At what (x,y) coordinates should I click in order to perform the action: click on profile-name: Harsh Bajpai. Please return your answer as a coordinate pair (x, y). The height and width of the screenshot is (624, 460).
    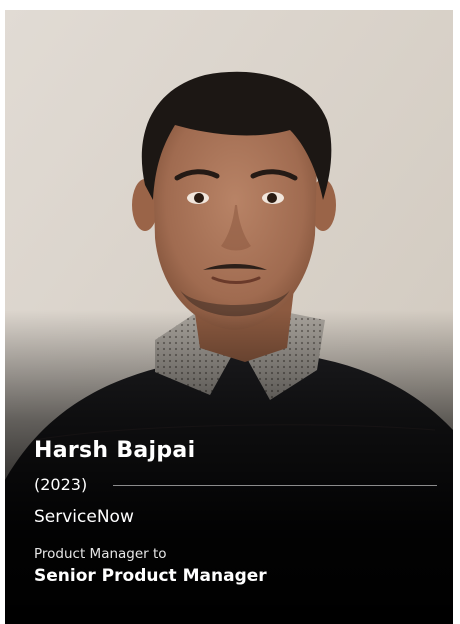
    Looking at the image, I should click on (114, 450).